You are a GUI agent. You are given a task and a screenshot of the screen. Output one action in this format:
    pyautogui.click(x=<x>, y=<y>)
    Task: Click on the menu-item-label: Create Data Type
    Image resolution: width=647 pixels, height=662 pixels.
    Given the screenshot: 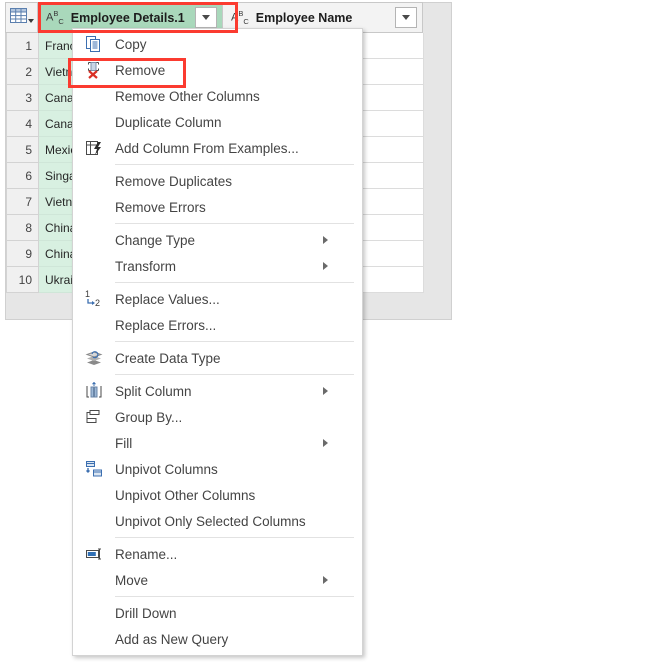 What is the action you would take?
    pyautogui.click(x=168, y=358)
    